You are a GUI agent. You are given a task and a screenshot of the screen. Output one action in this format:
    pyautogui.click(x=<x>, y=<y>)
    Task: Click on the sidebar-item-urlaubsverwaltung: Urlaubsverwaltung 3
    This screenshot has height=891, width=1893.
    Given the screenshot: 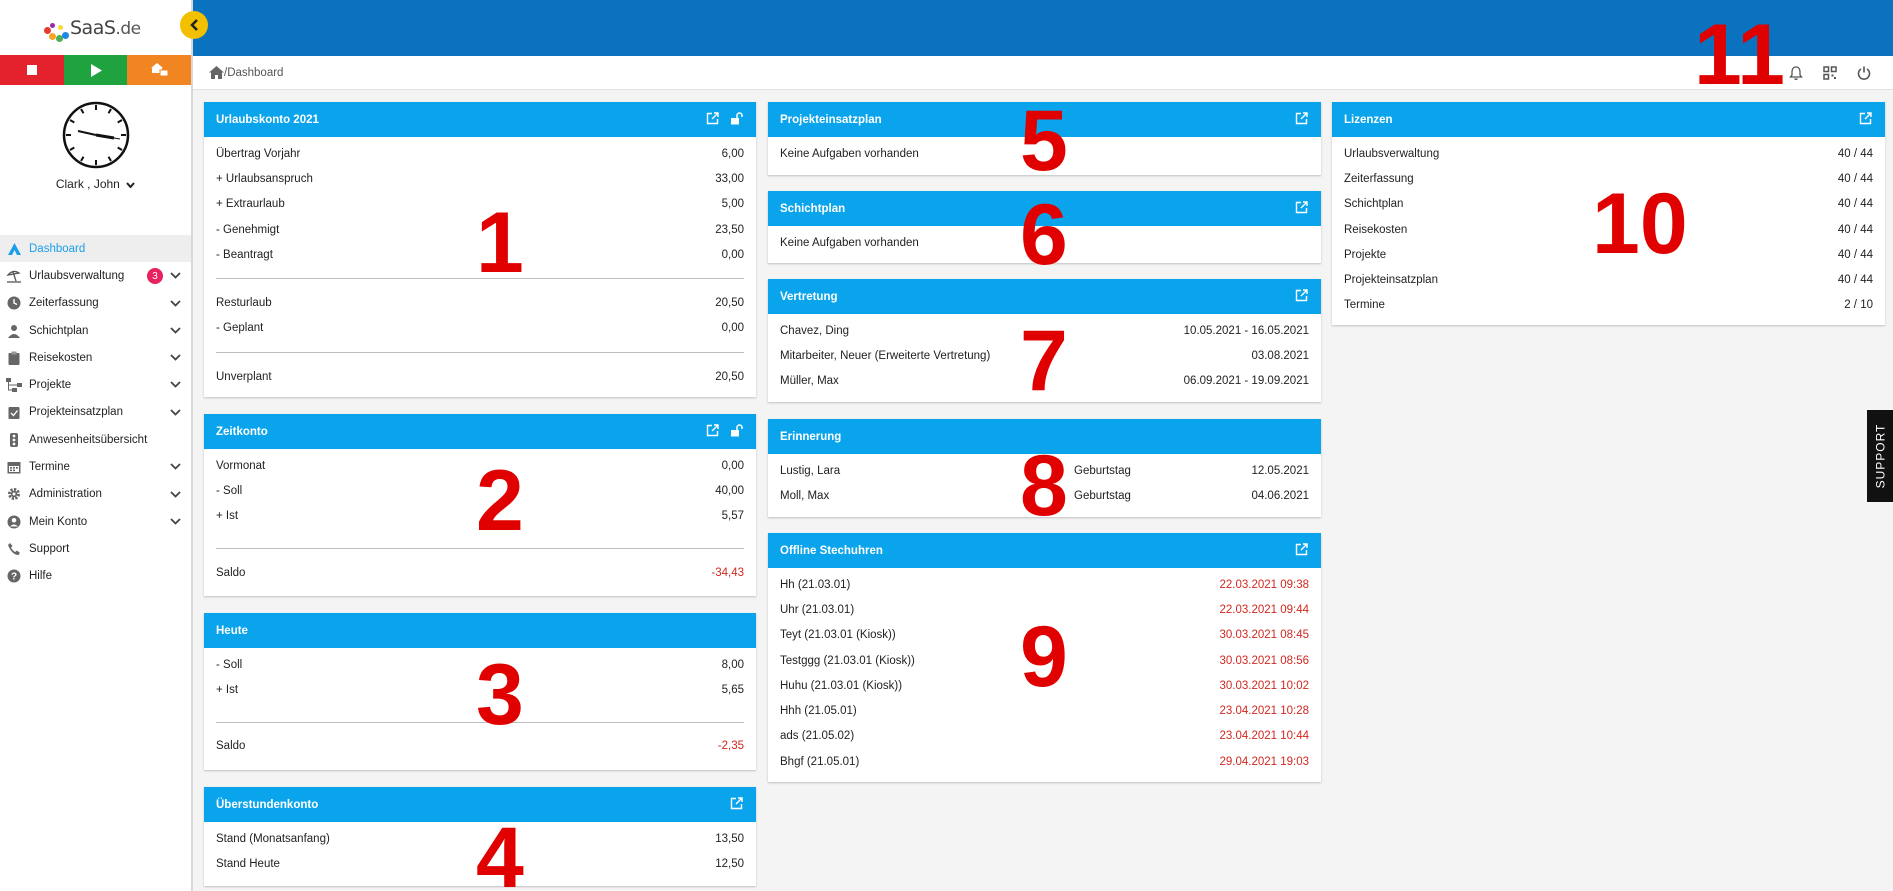 What is the action you would take?
    pyautogui.click(x=95, y=275)
    